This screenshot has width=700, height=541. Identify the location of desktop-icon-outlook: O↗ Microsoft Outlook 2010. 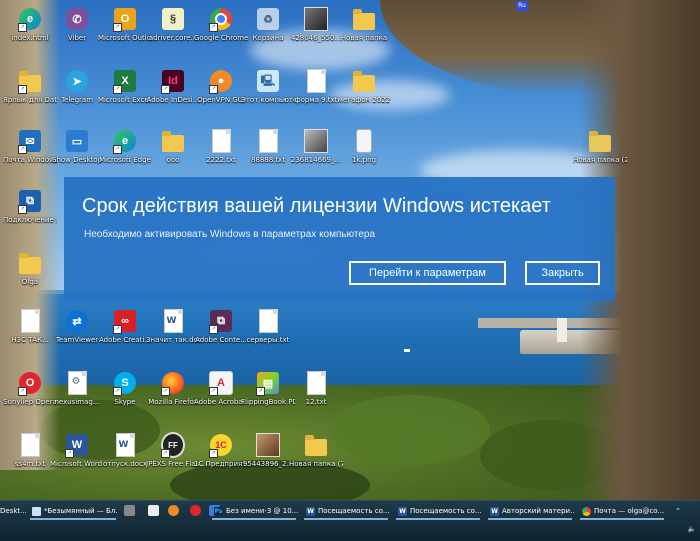
(125, 24).